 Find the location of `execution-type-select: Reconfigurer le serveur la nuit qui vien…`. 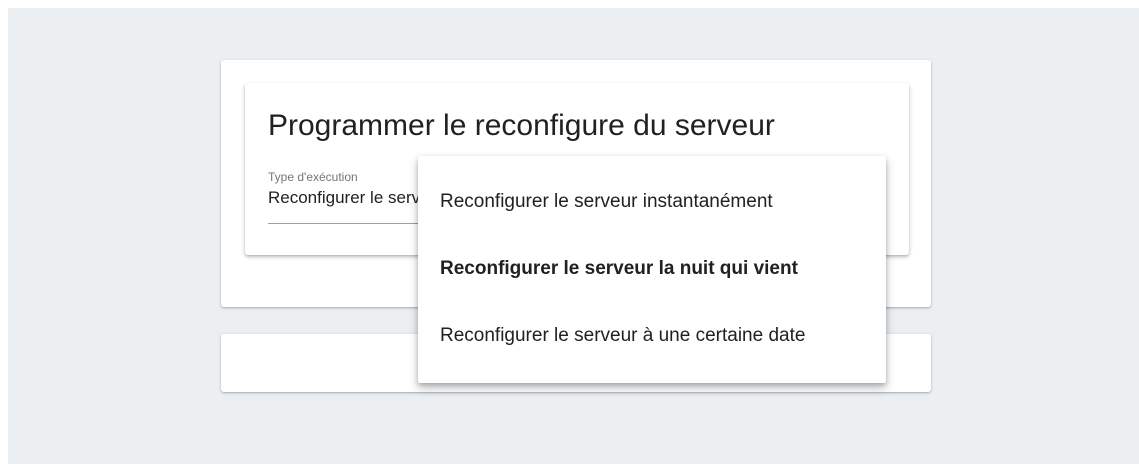

execution-type-select: Reconfigurer le serveur la nuit qui vien… is located at coordinates (348, 206).